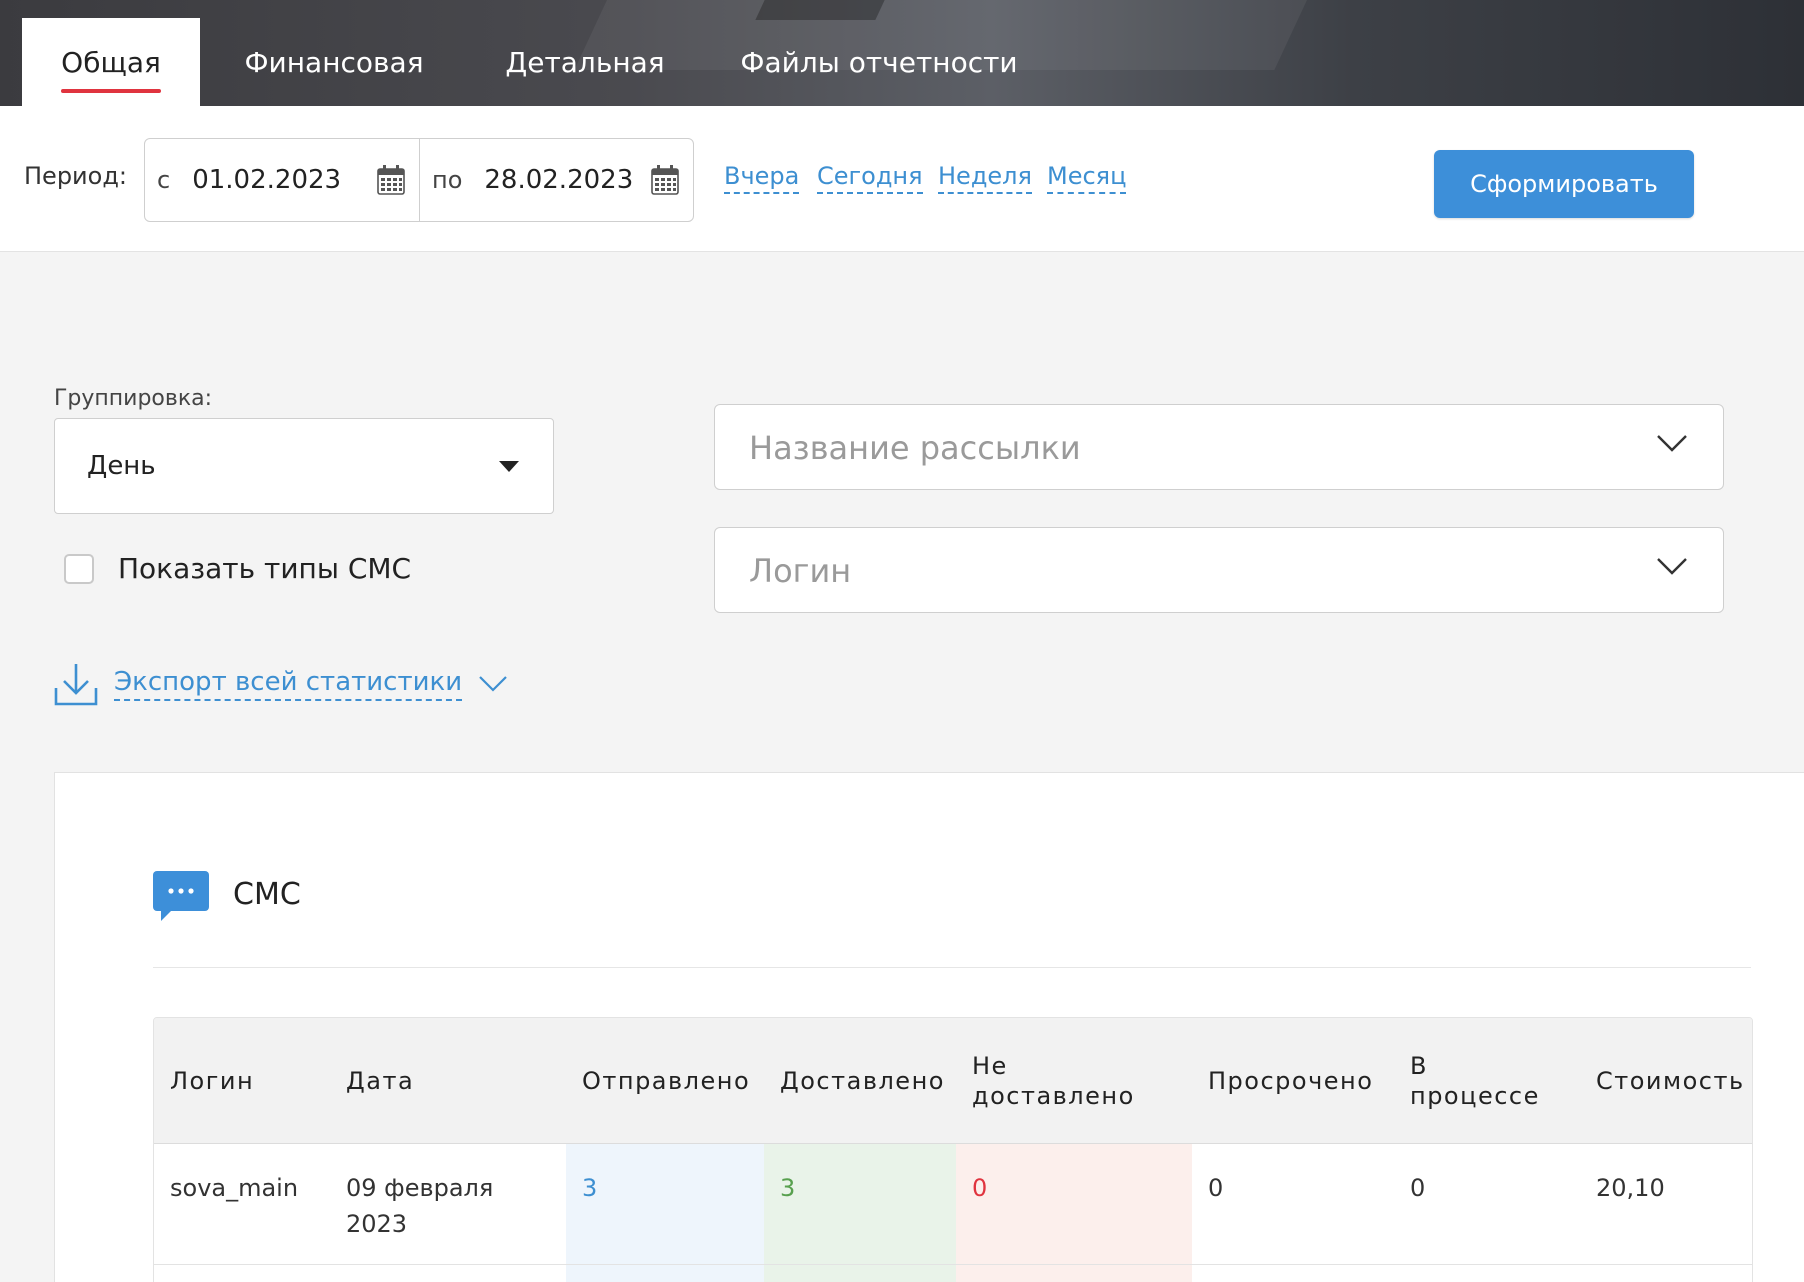  I want to click on cell-expired: 0, so click(1216, 1188).